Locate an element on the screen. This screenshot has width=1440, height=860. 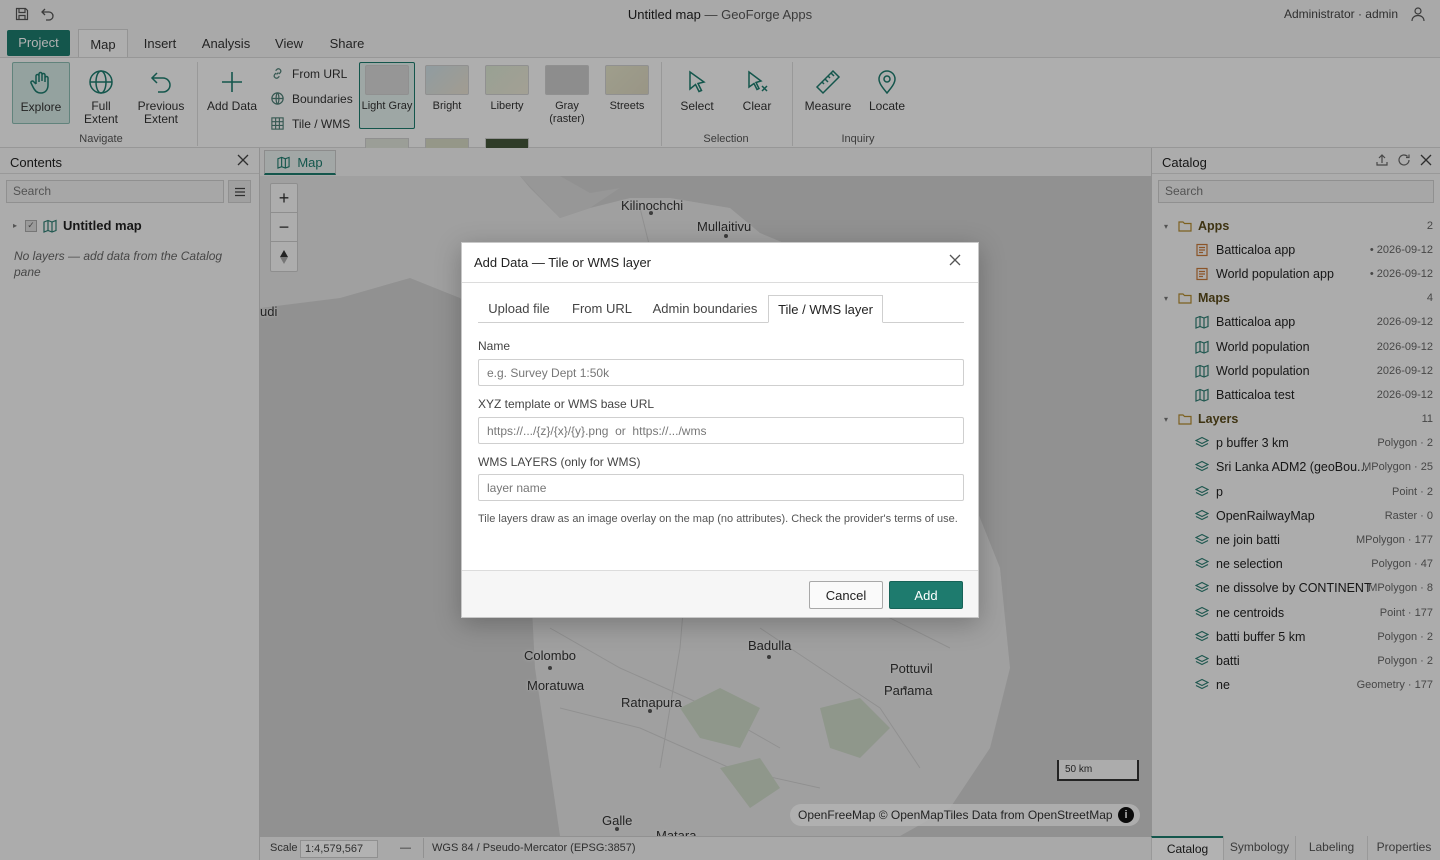
tab-admin-boundaries: Admin boundaries is located at coordinates (705, 309).